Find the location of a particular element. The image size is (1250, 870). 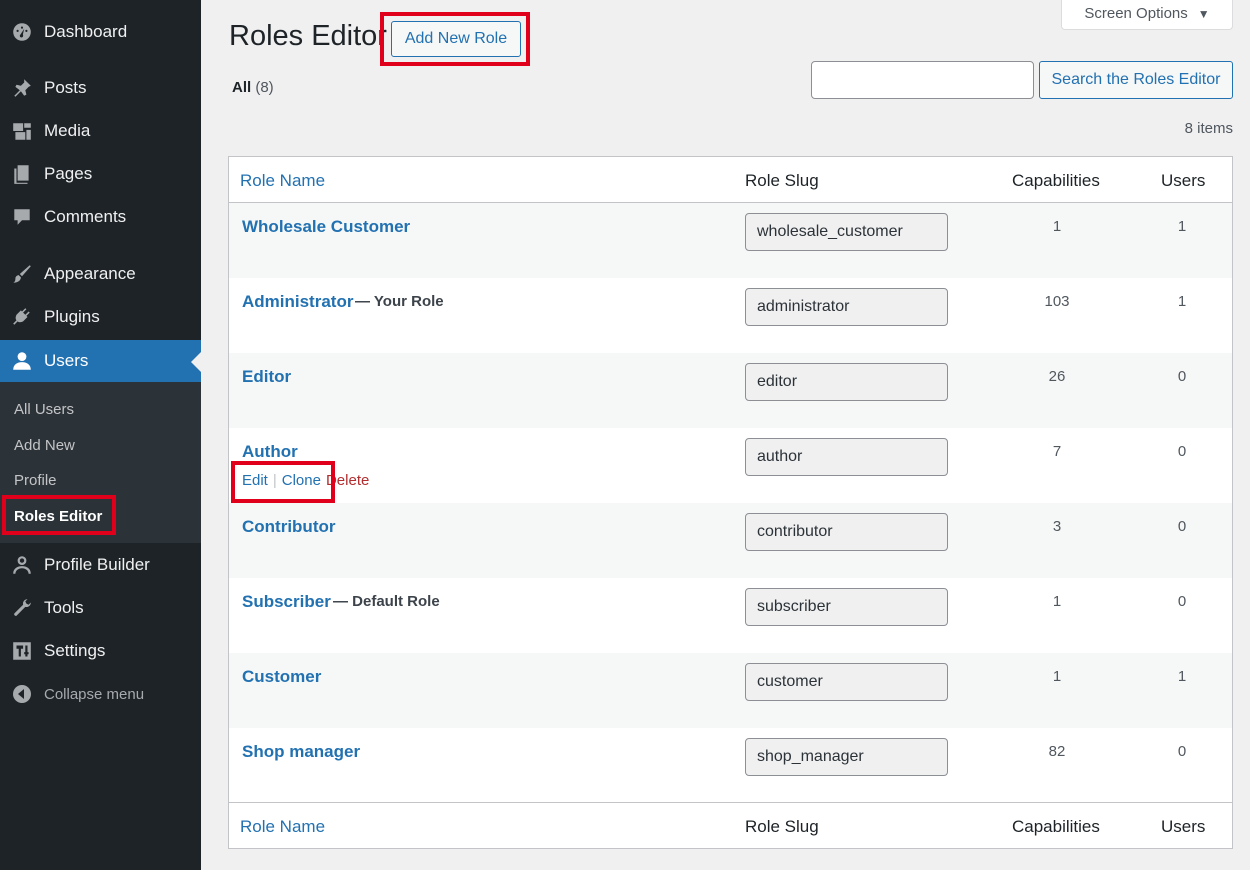

sidebar-item-dashboard: Dashboard is located at coordinates (100, 32).